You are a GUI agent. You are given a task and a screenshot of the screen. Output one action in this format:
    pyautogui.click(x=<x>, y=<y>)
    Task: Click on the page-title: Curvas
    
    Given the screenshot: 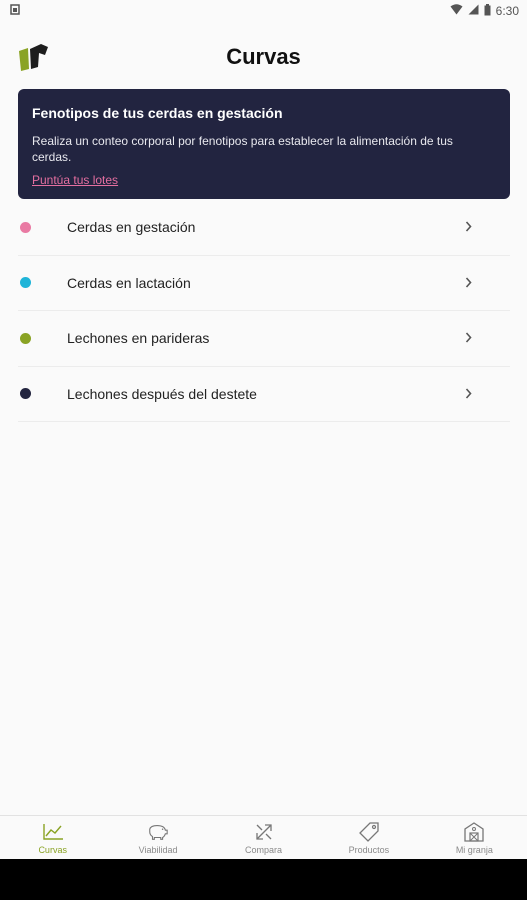 What is the action you would take?
    pyautogui.click(x=263, y=56)
    